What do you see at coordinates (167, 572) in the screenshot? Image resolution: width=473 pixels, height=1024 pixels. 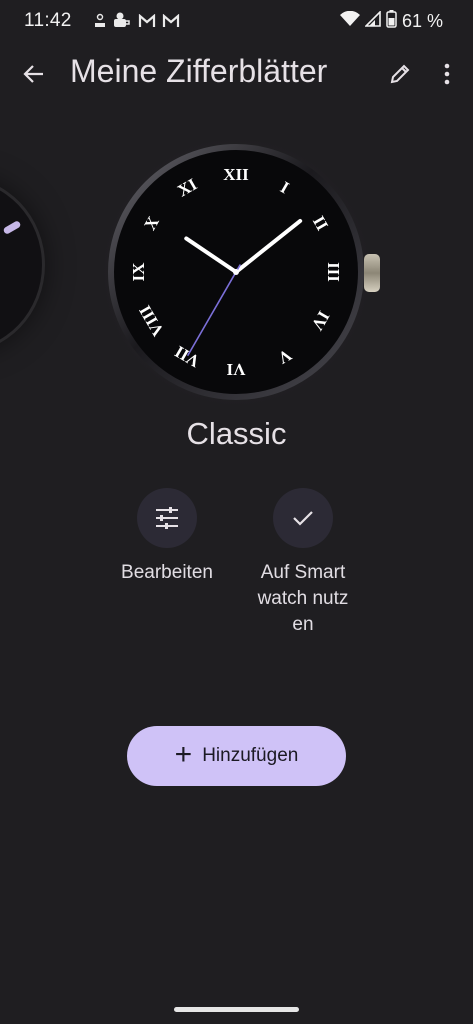 I see `edit-action-label: Bearbeiten` at bounding box center [167, 572].